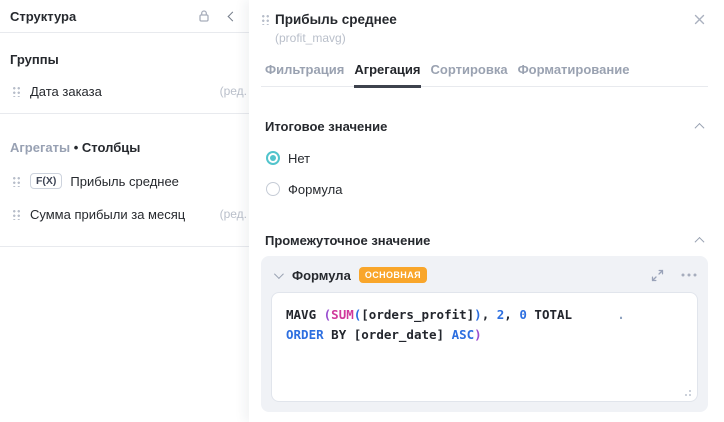  What do you see at coordinates (487, 189) in the screenshot?
I see `radio-formula: Формула` at bounding box center [487, 189].